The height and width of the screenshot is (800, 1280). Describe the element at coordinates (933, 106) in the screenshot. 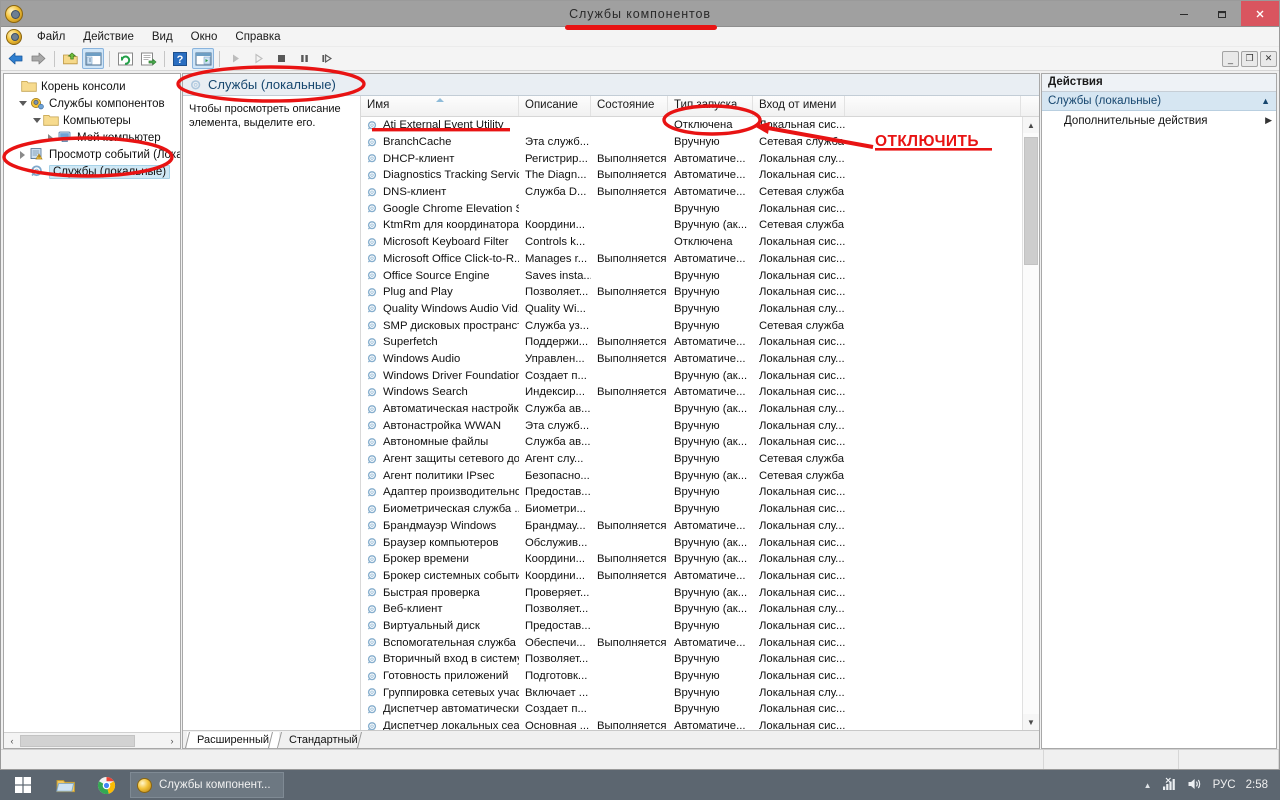

I see `column-header-blank` at that location.